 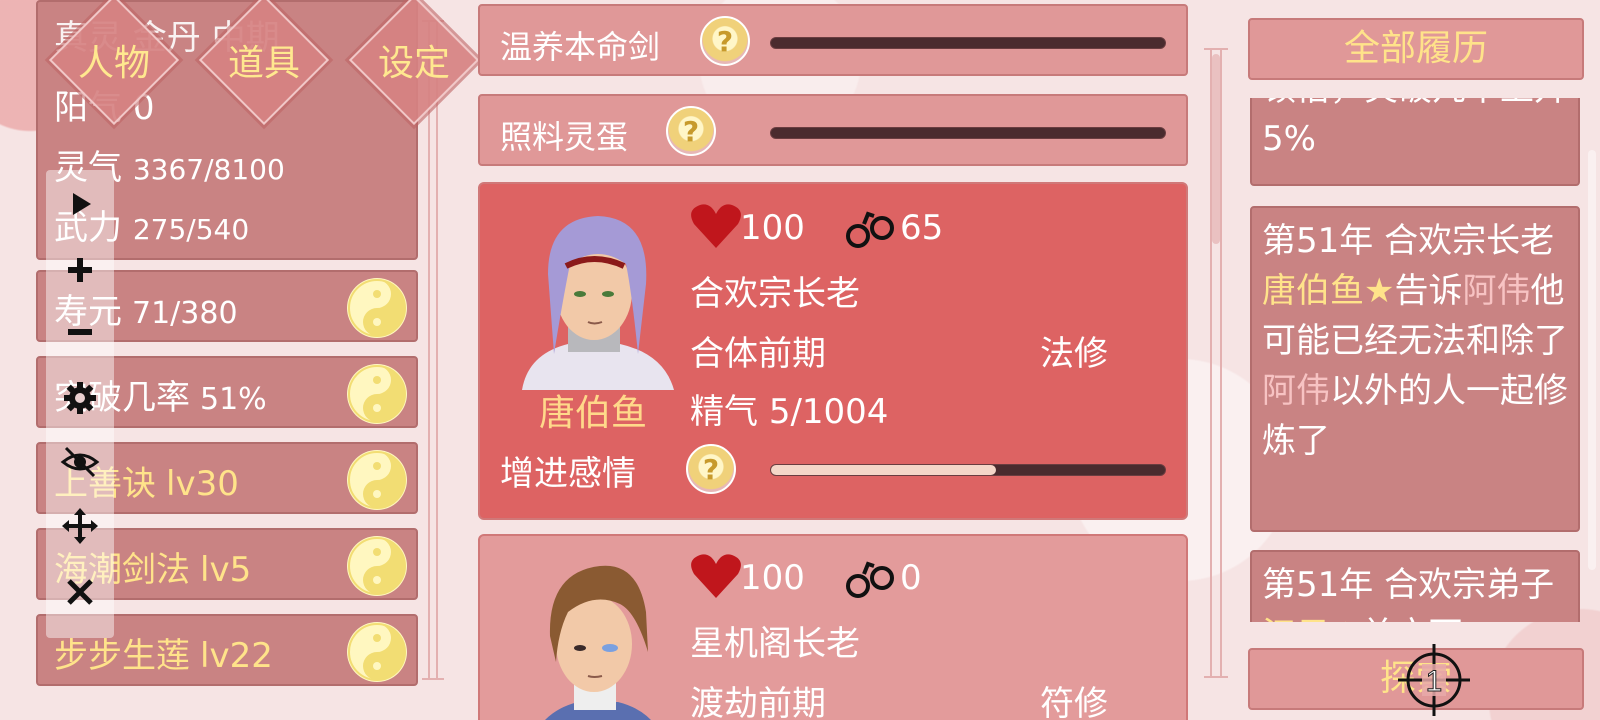 What do you see at coordinates (1428, 291) in the screenshot?
I see `history-text: 告诉` at bounding box center [1428, 291].